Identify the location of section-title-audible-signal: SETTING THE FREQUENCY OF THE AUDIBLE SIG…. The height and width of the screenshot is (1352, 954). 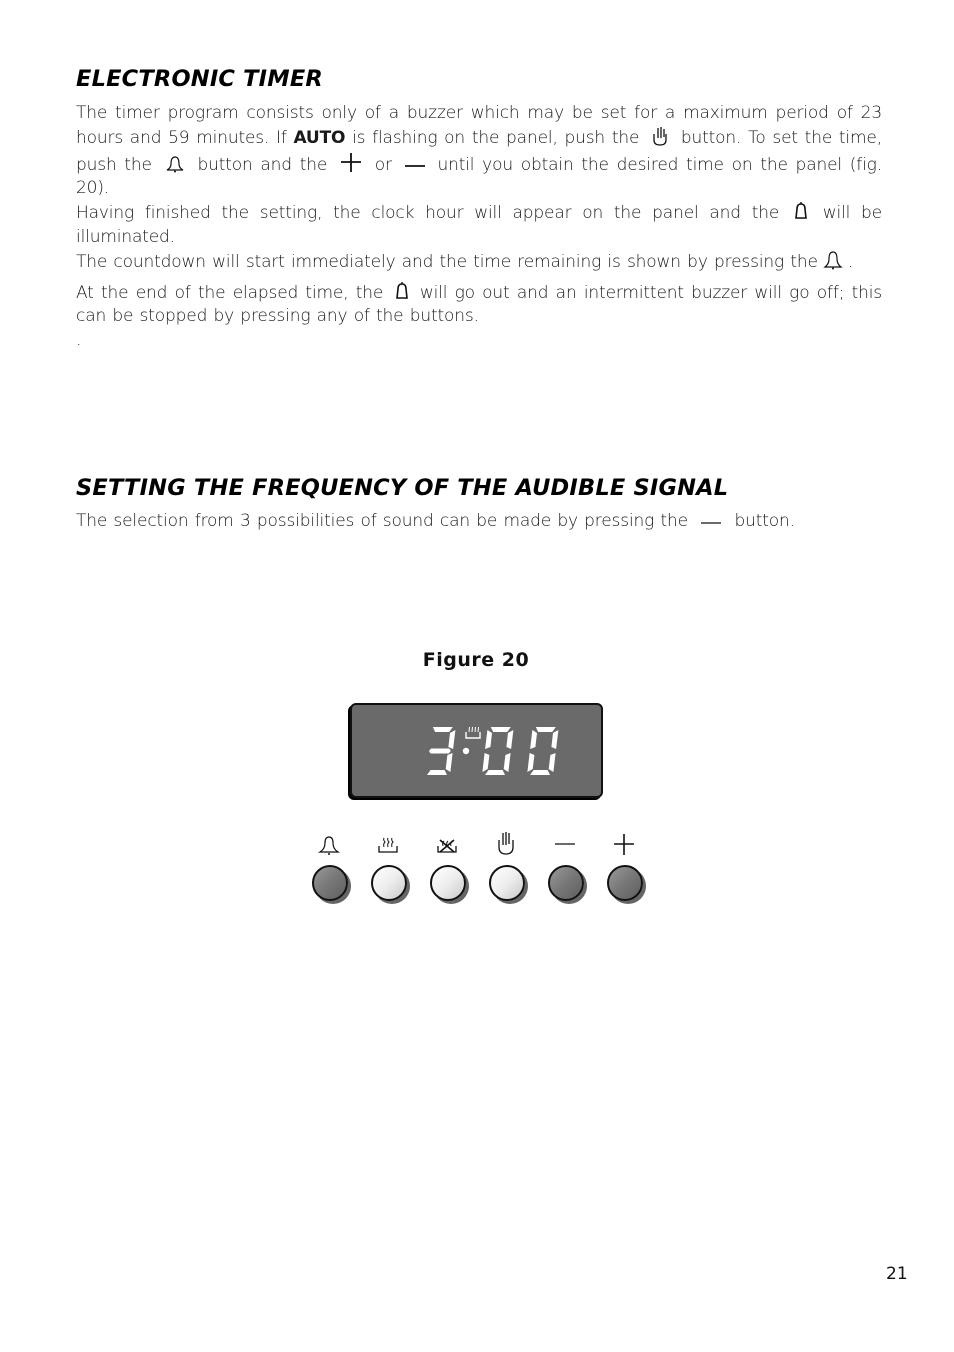
(402, 488).